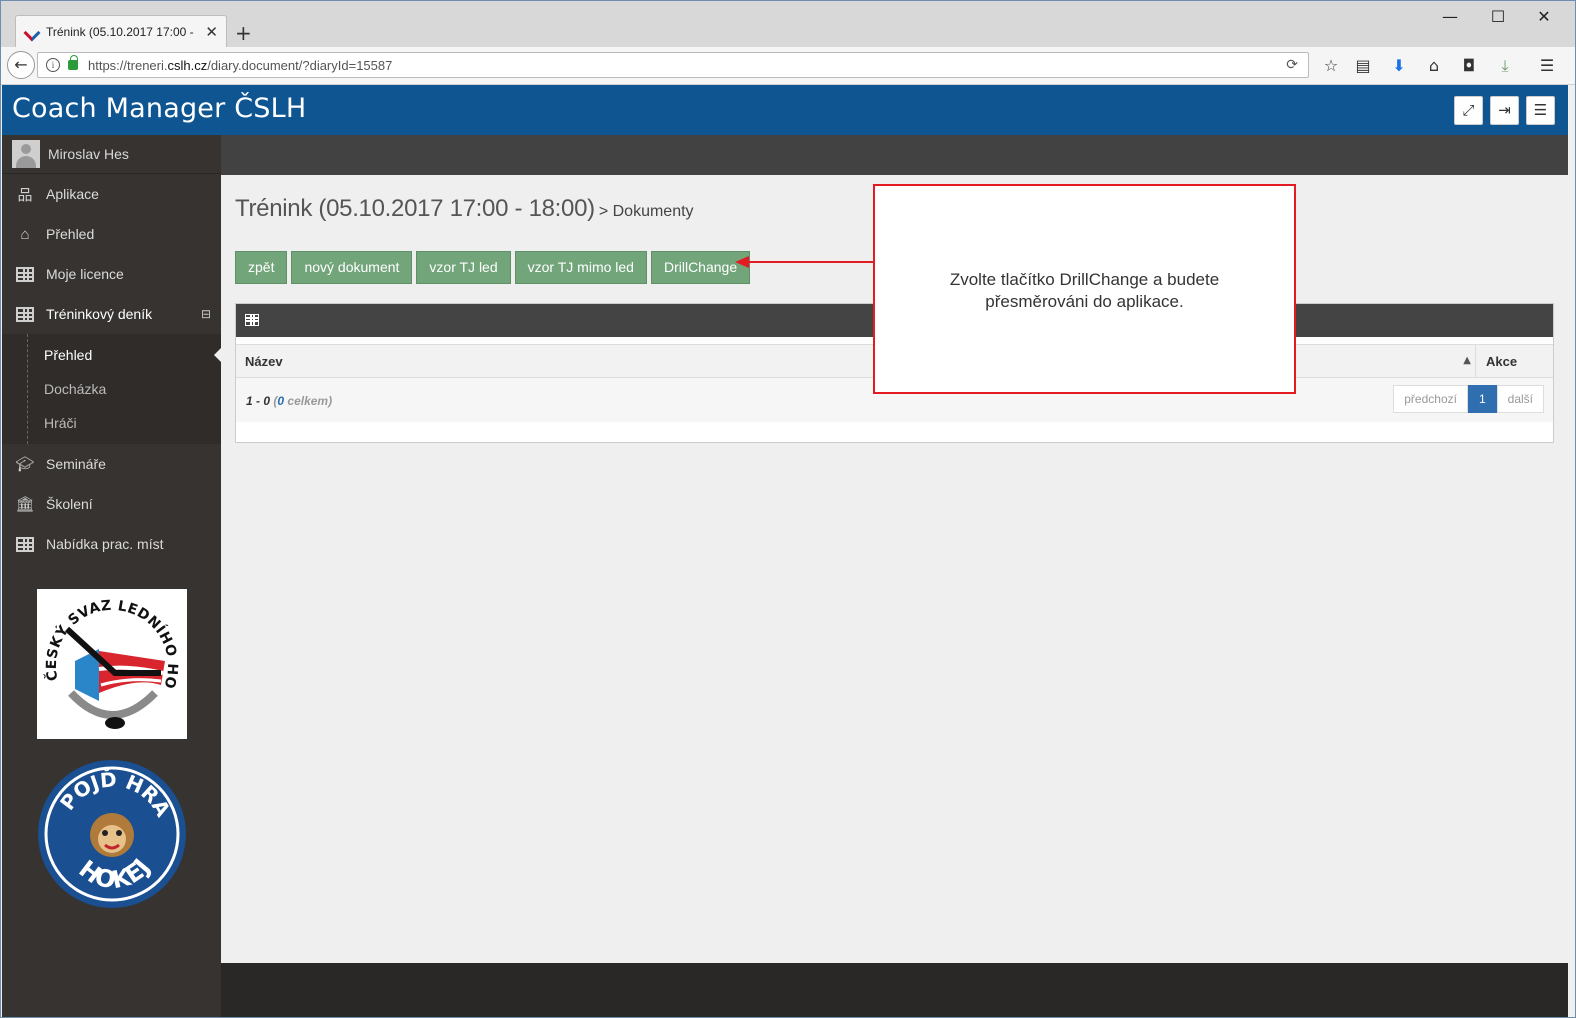 The image size is (1576, 1018). Describe the element at coordinates (1504, 110) in the screenshot. I see `logout-icon: ⇥` at that location.